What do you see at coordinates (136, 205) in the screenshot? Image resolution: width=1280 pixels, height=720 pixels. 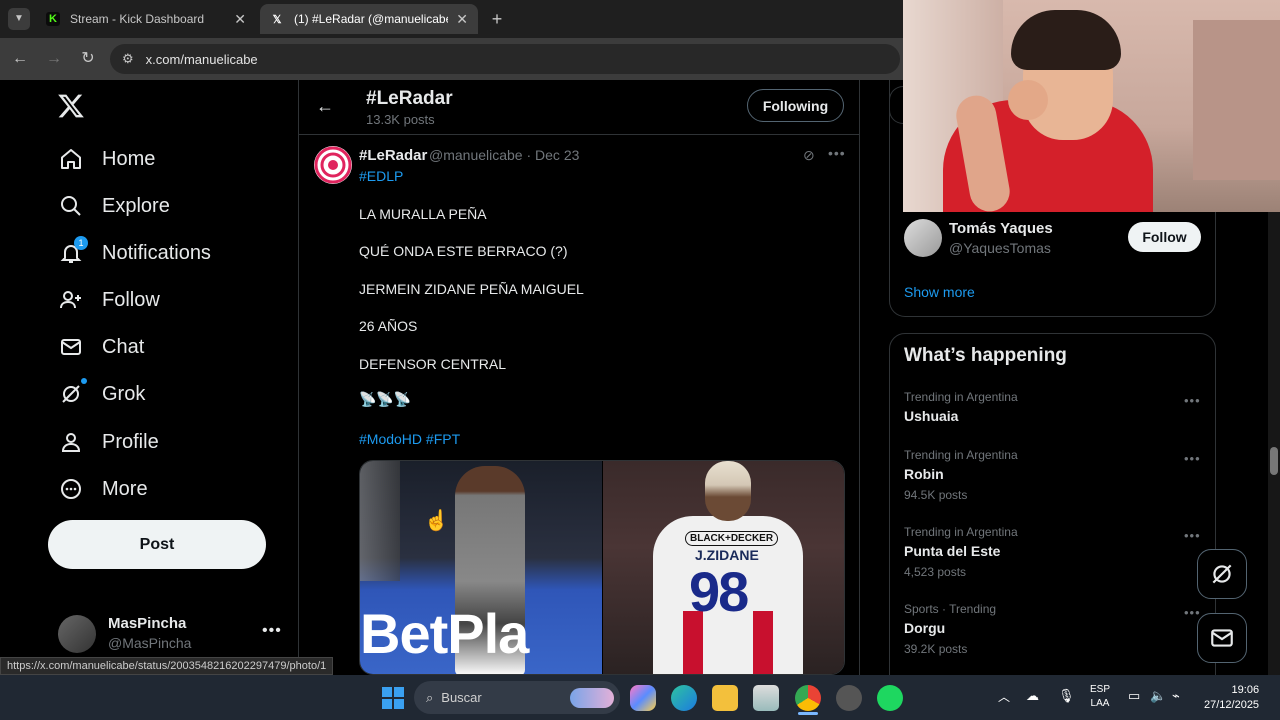 I see `nav-label: Explore` at bounding box center [136, 205].